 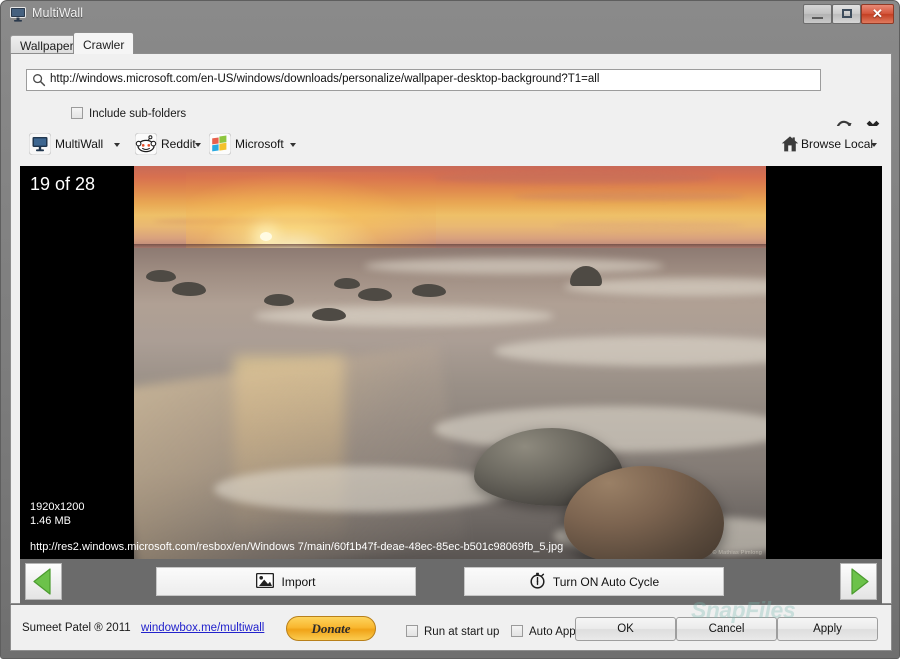 What do you see at coordinates (817, 14) in the screenshot?
I see `minimize-button` at bounding box center [817, 14].